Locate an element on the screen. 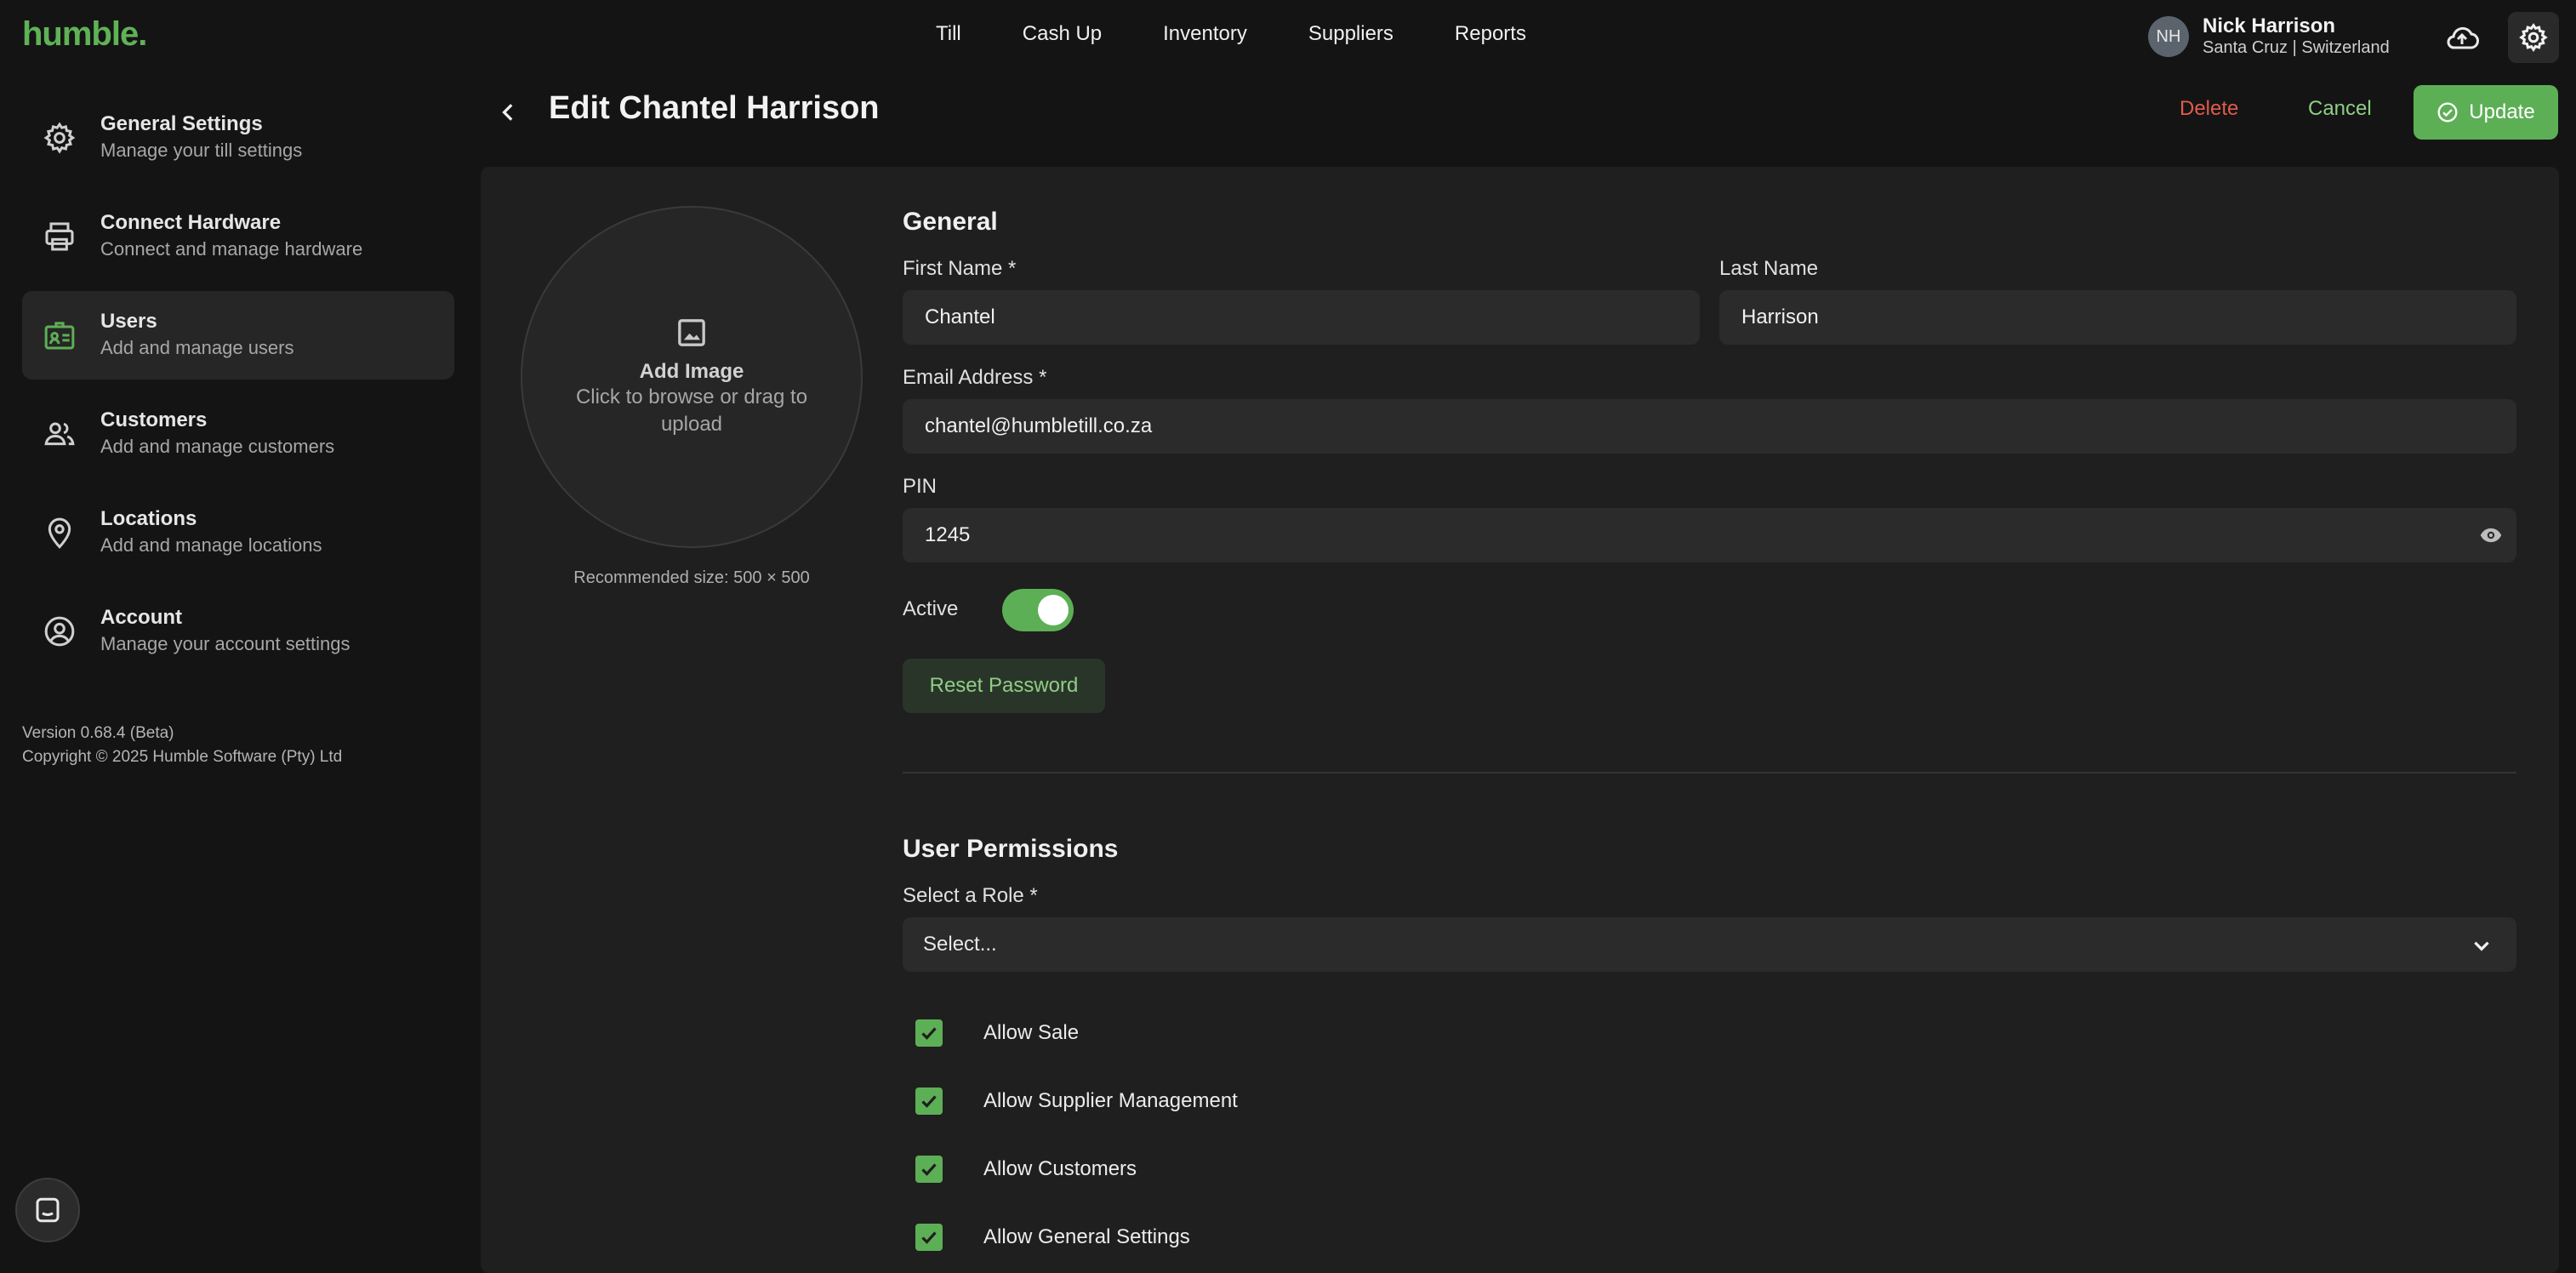 The image size is (2576, 1273). role-label: Select a Role * is located at coordinates (971, 895).